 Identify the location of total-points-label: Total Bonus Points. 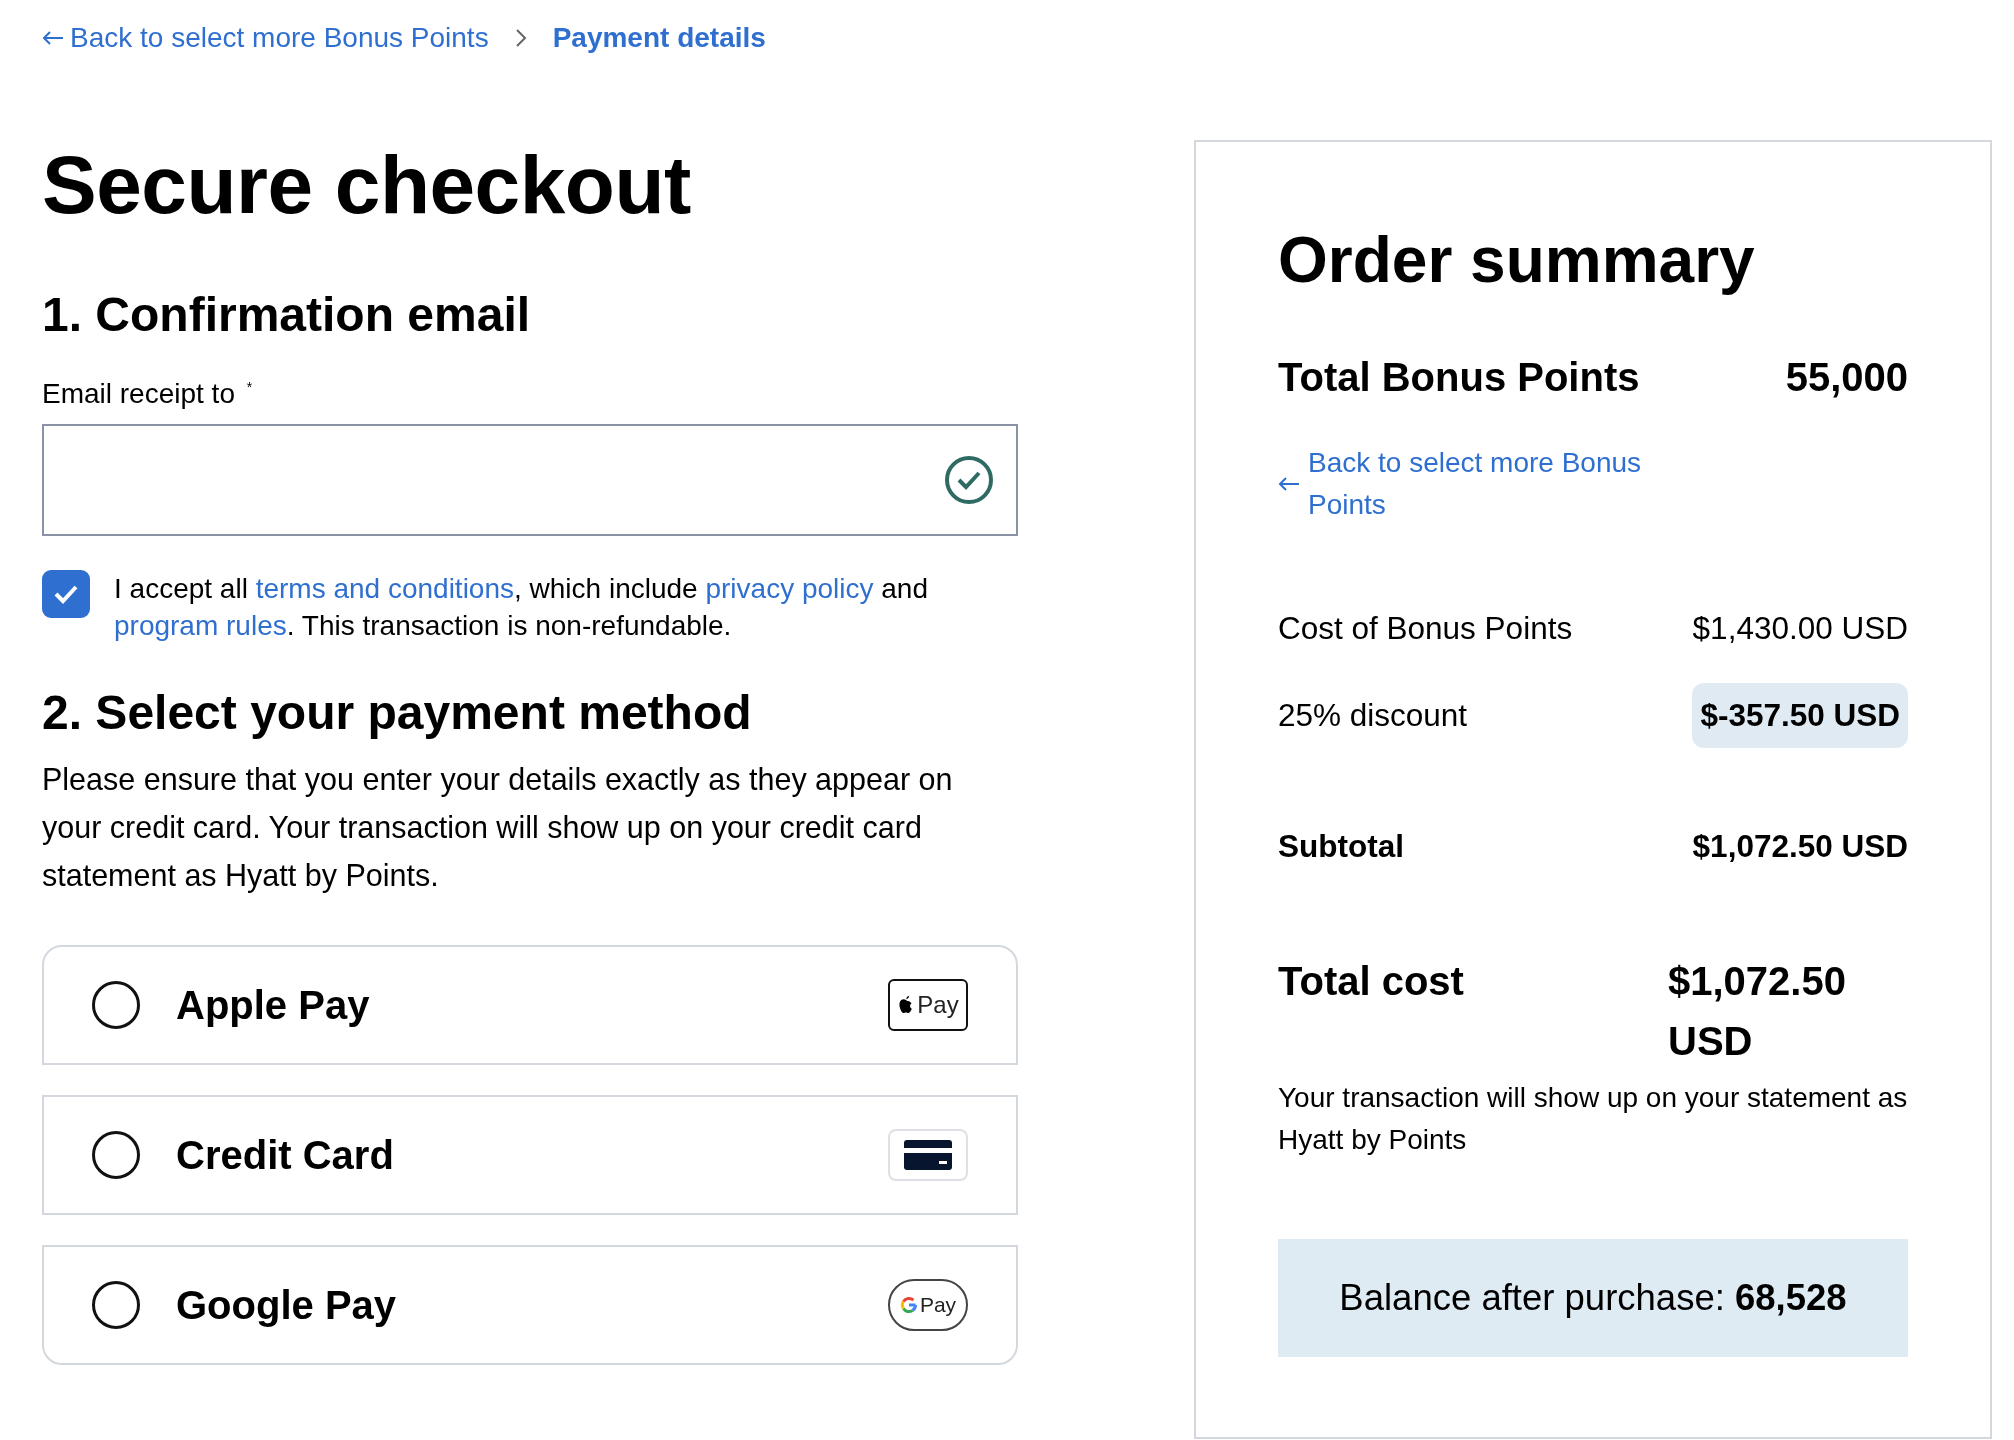
(1459, 377).